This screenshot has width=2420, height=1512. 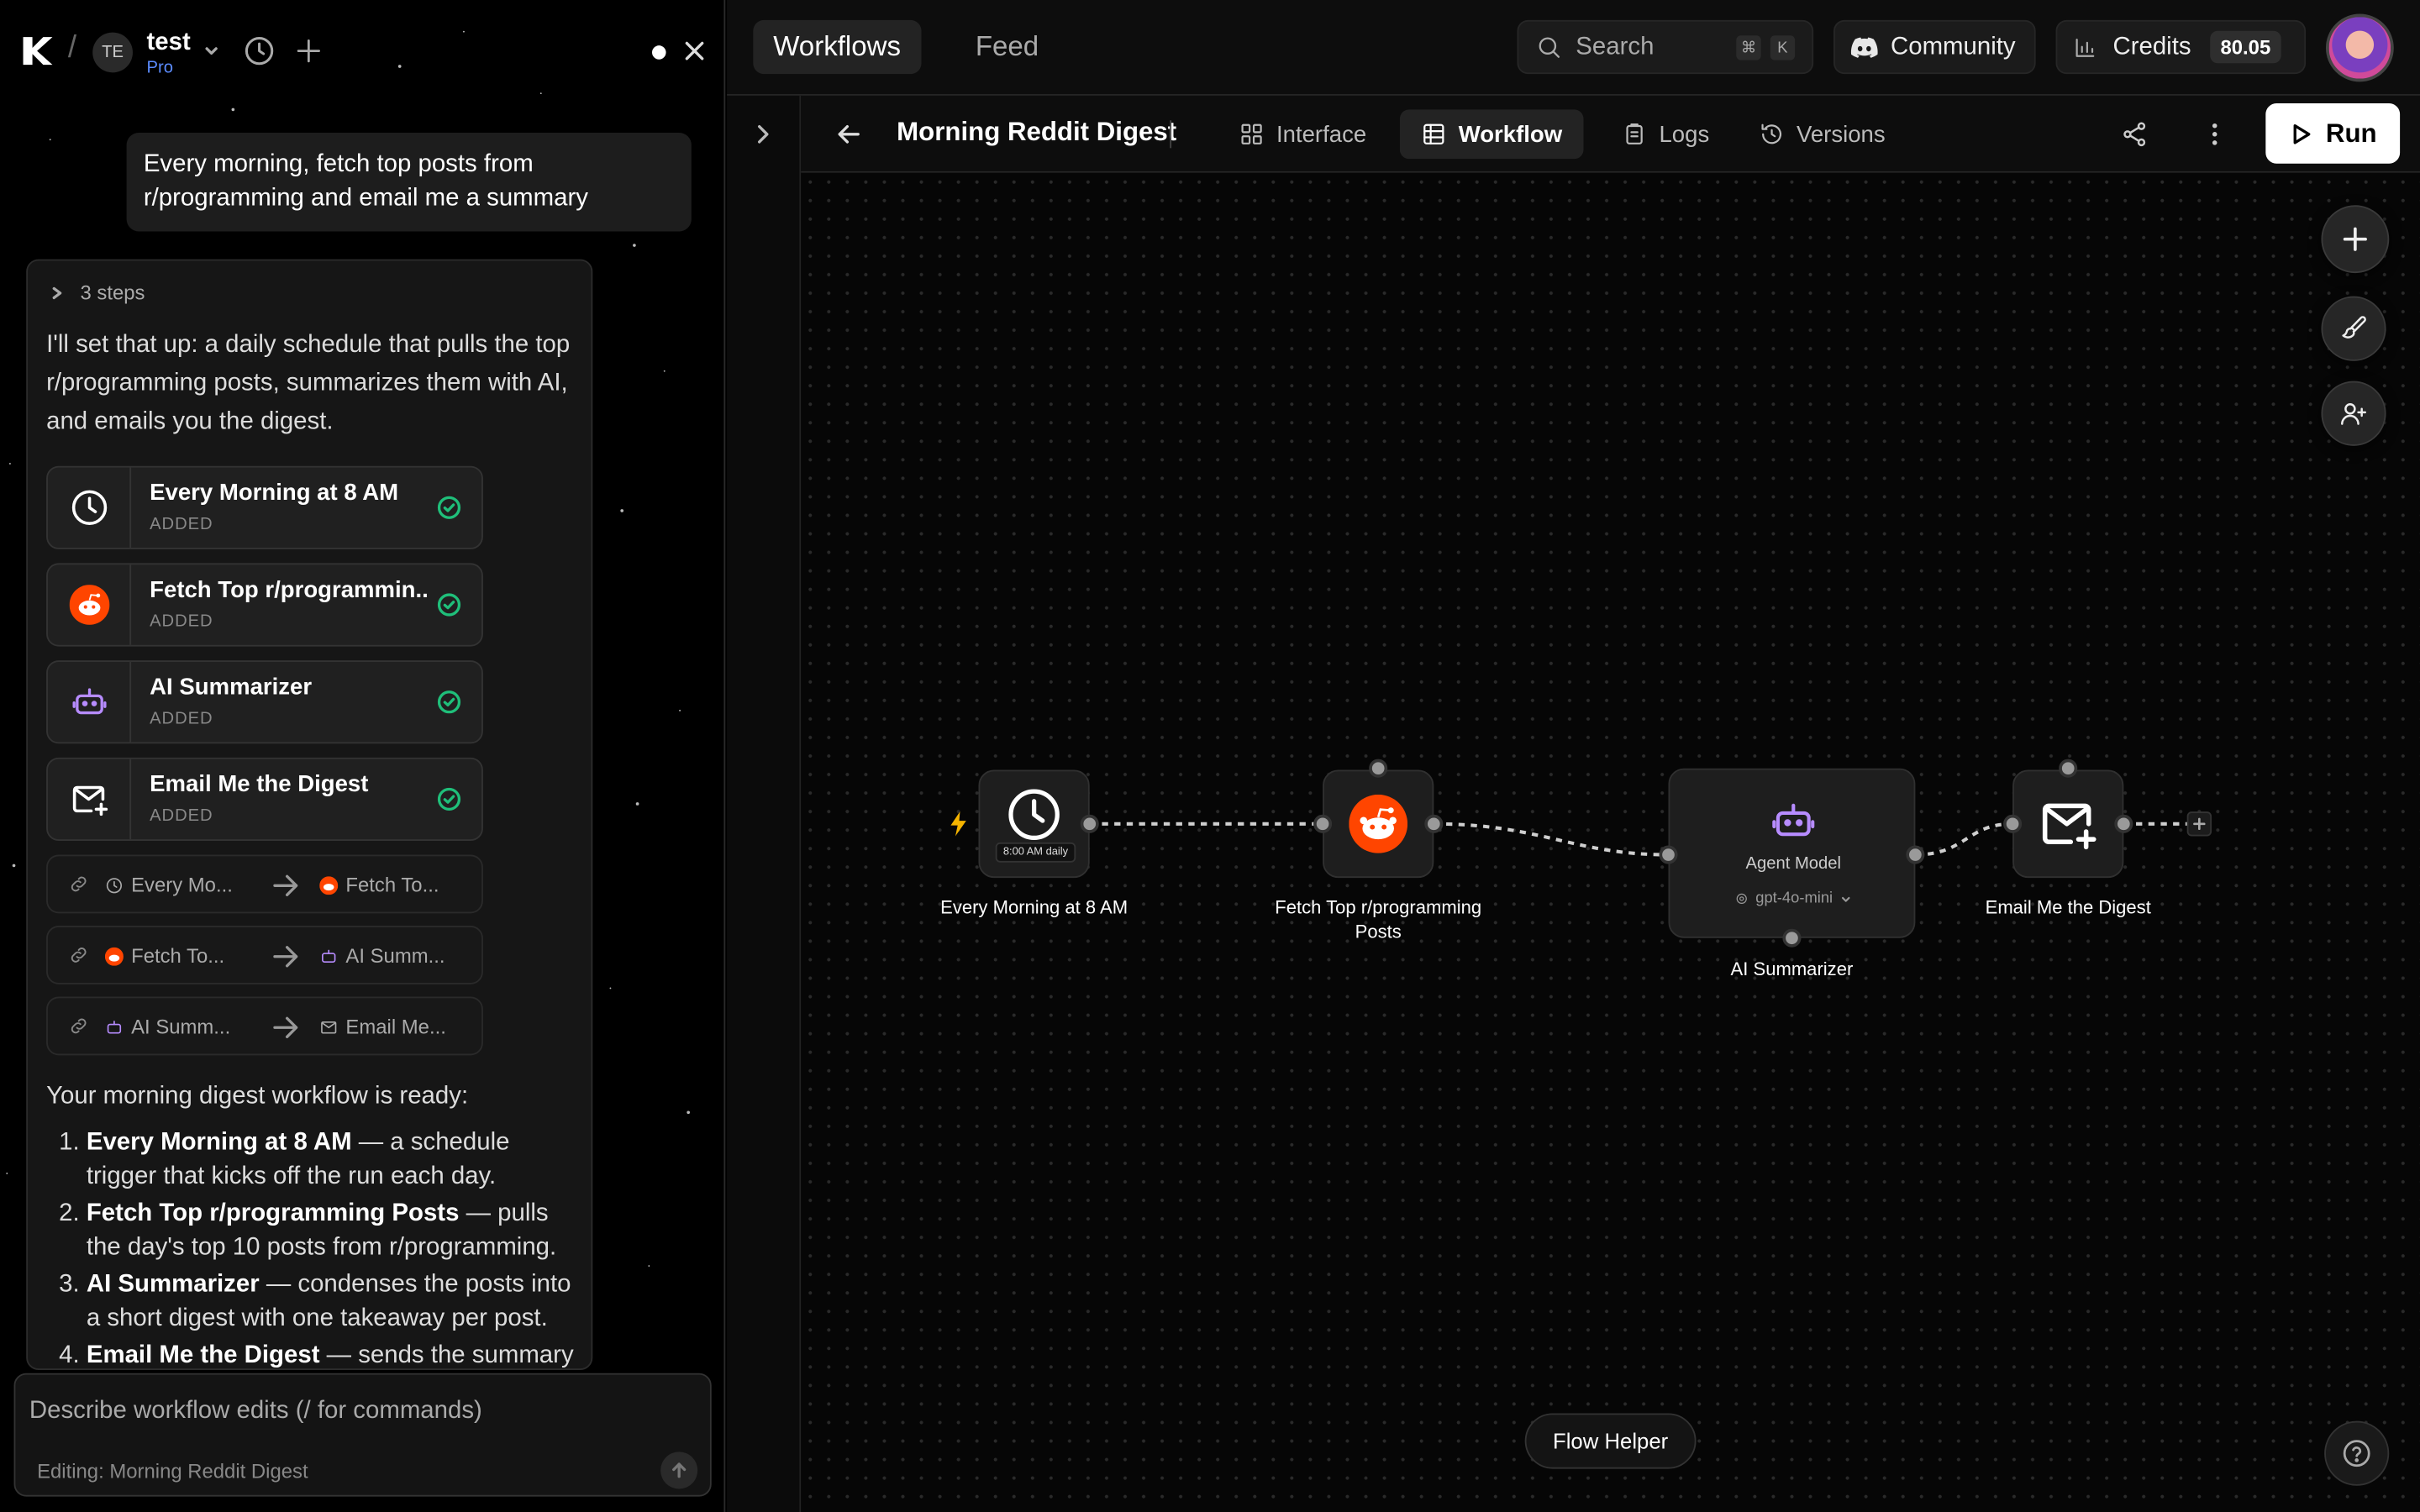 I want to click on tab-label: Versions, so click(x=1841, y=134).